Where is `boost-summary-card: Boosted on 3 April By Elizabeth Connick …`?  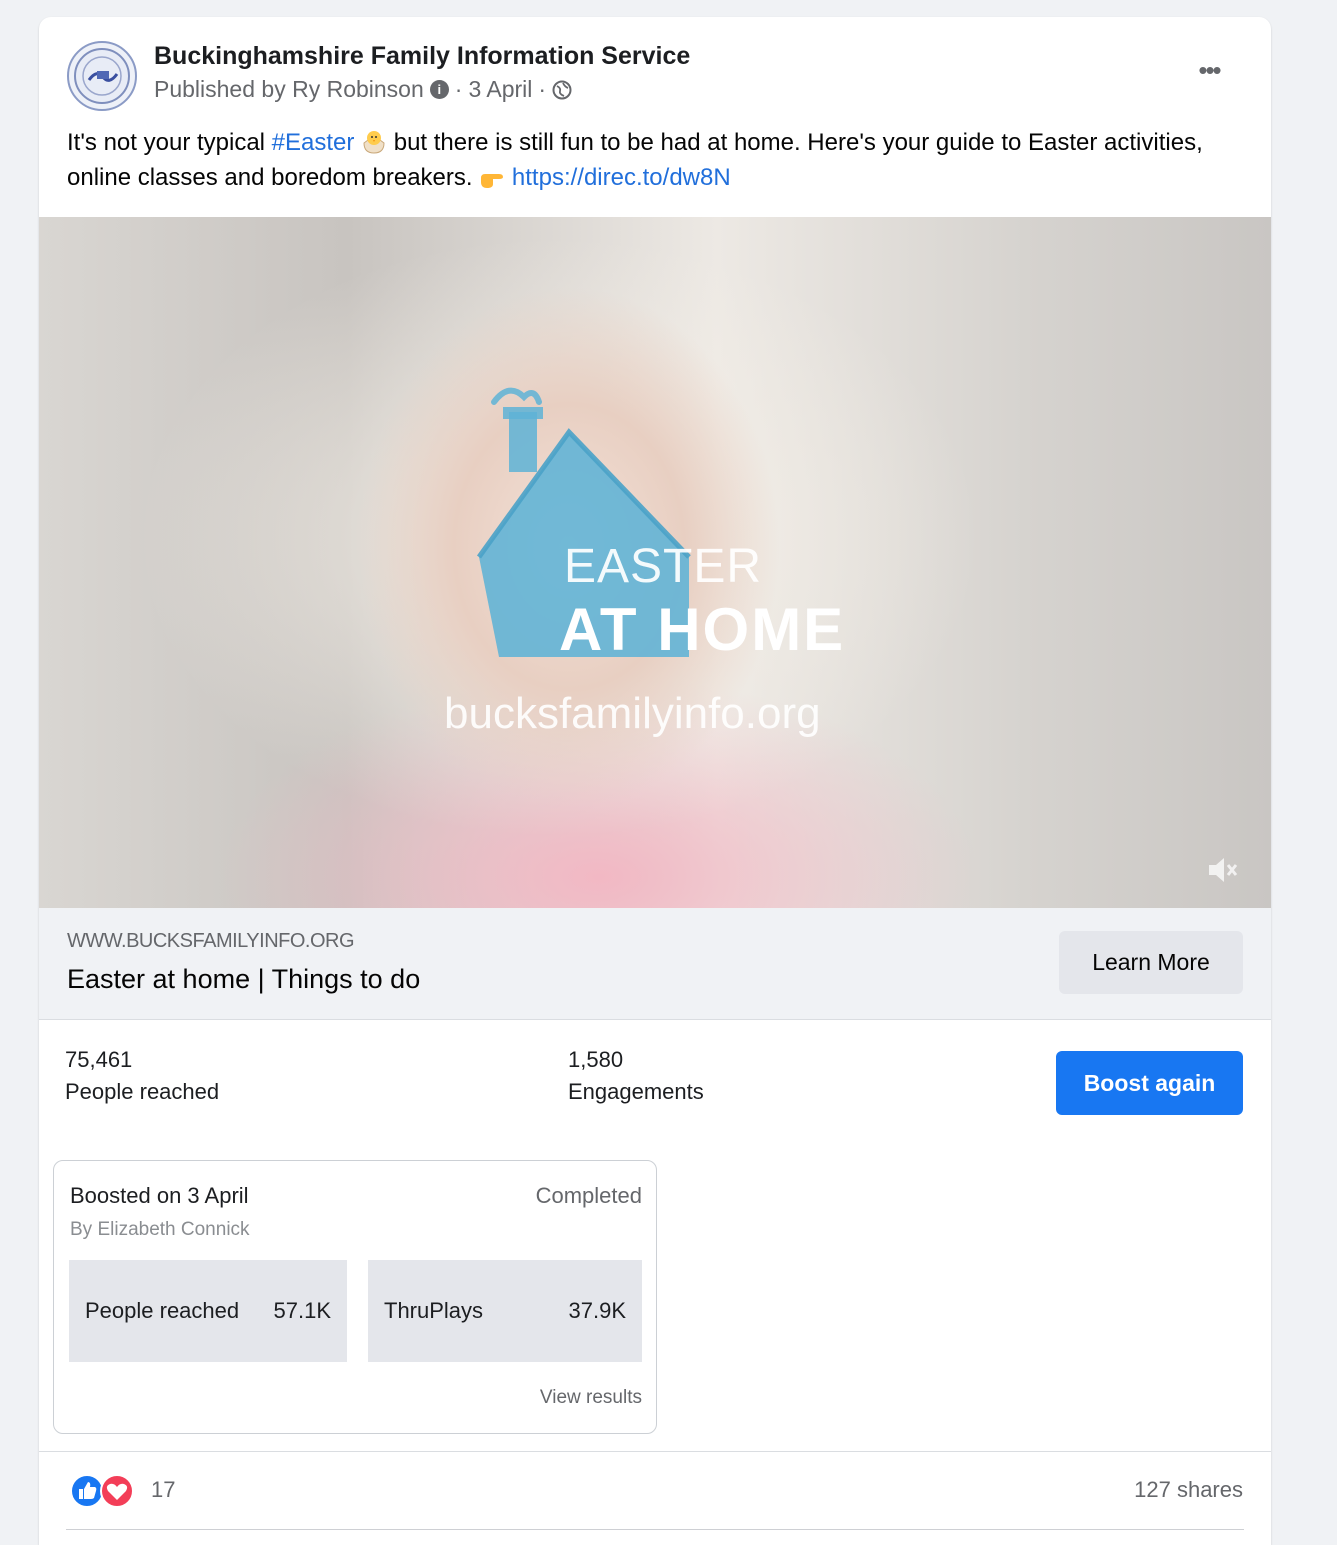
boost-summary-card: Boosted on 3 April By Elizabeth Connick … is located at coordinates (355, 1297).